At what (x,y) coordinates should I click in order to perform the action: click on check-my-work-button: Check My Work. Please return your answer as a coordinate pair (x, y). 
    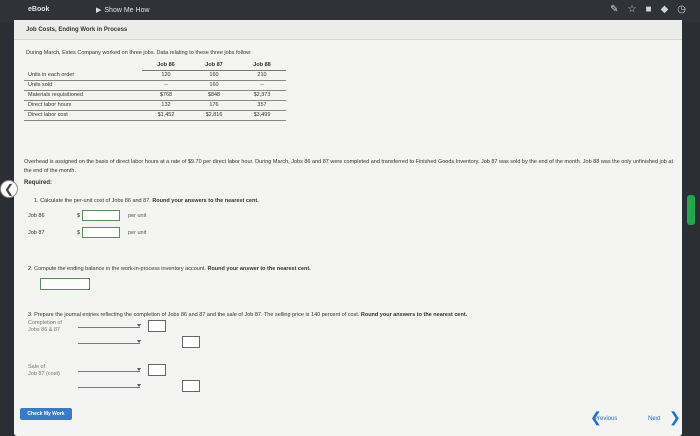
    Looking at the image, I should click on (46, 414).